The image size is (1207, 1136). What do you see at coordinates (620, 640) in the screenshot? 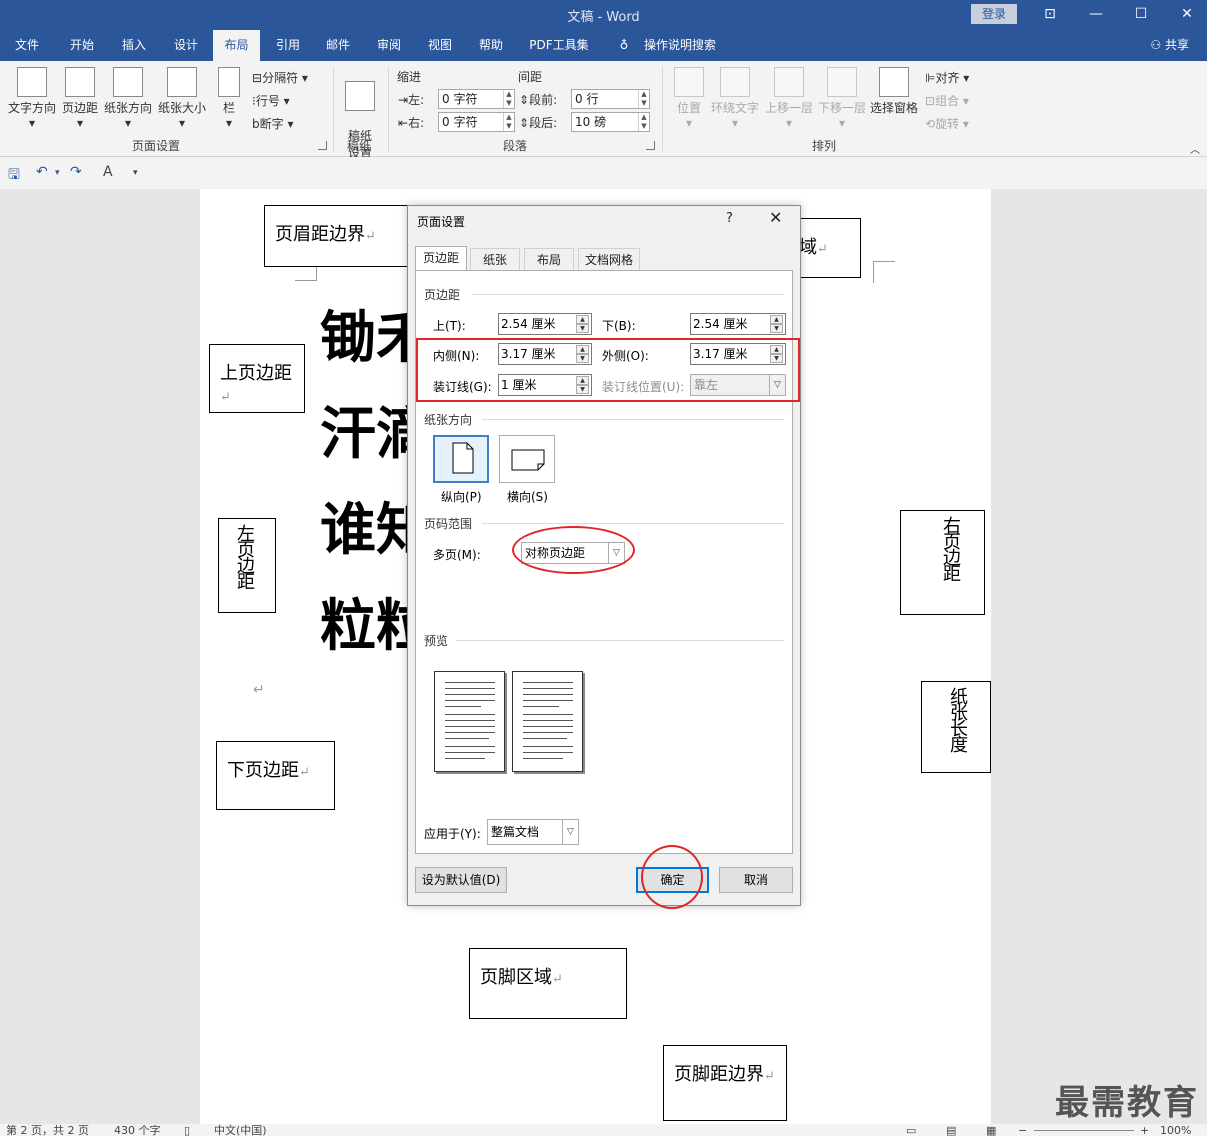
I see `section-divider` at bounding box center [620, 640].